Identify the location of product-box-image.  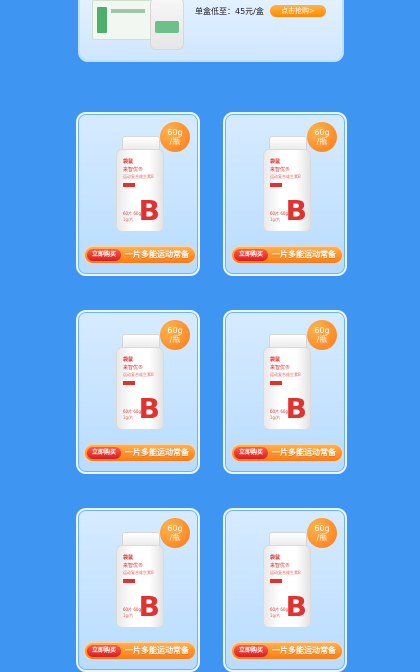
(122, 20).